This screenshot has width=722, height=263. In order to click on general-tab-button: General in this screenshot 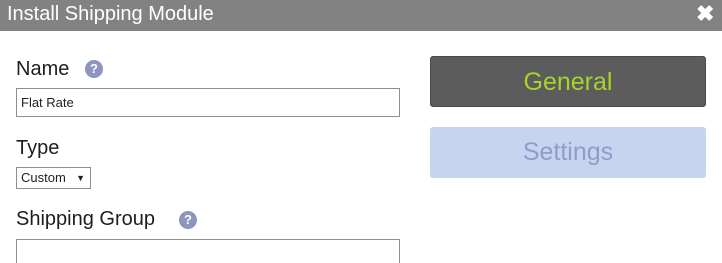, I will do `click(568, 81)`.